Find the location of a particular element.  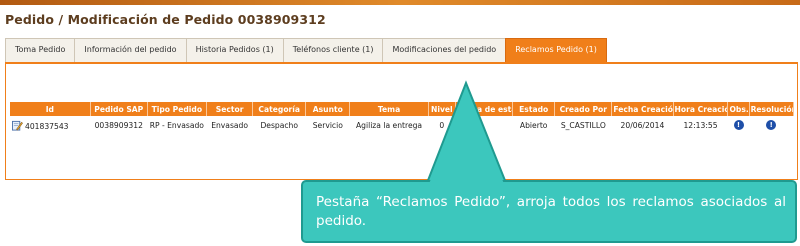

cell-resolucion: ! is located at coordinates (771, 125).